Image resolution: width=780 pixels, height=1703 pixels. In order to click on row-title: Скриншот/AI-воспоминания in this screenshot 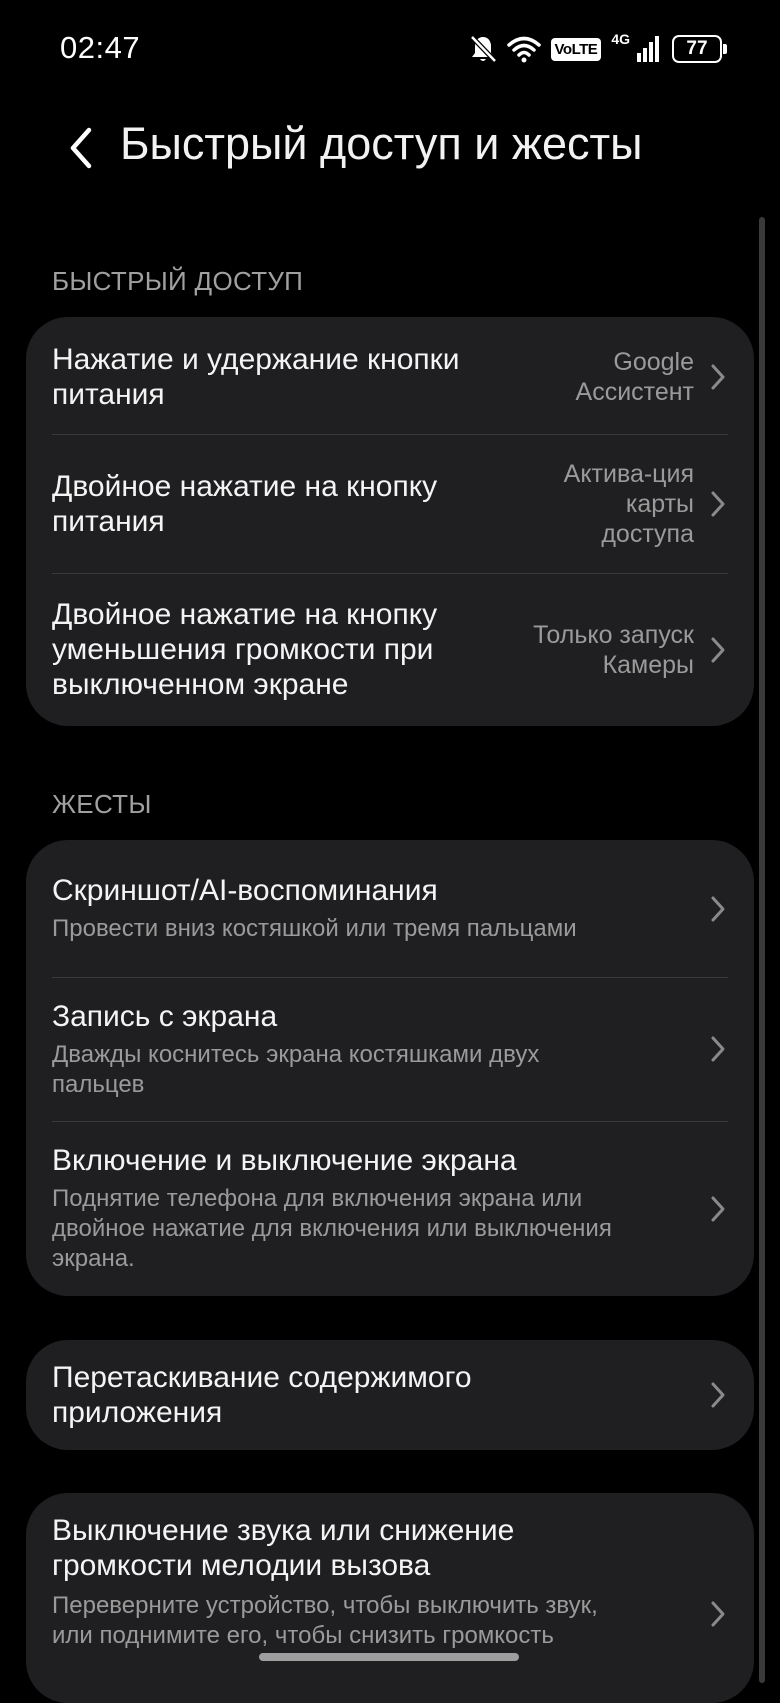, I will do `click(245, 890)`.